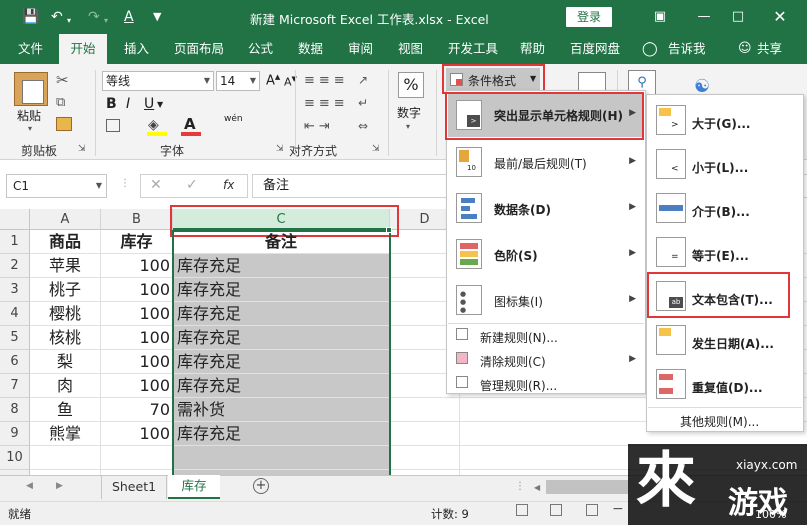 The height and width of the screenshot is (525, 807). Describe the element at coordinates (129, 17) in the screenshot. I see `font-color-icon: A` at that location.